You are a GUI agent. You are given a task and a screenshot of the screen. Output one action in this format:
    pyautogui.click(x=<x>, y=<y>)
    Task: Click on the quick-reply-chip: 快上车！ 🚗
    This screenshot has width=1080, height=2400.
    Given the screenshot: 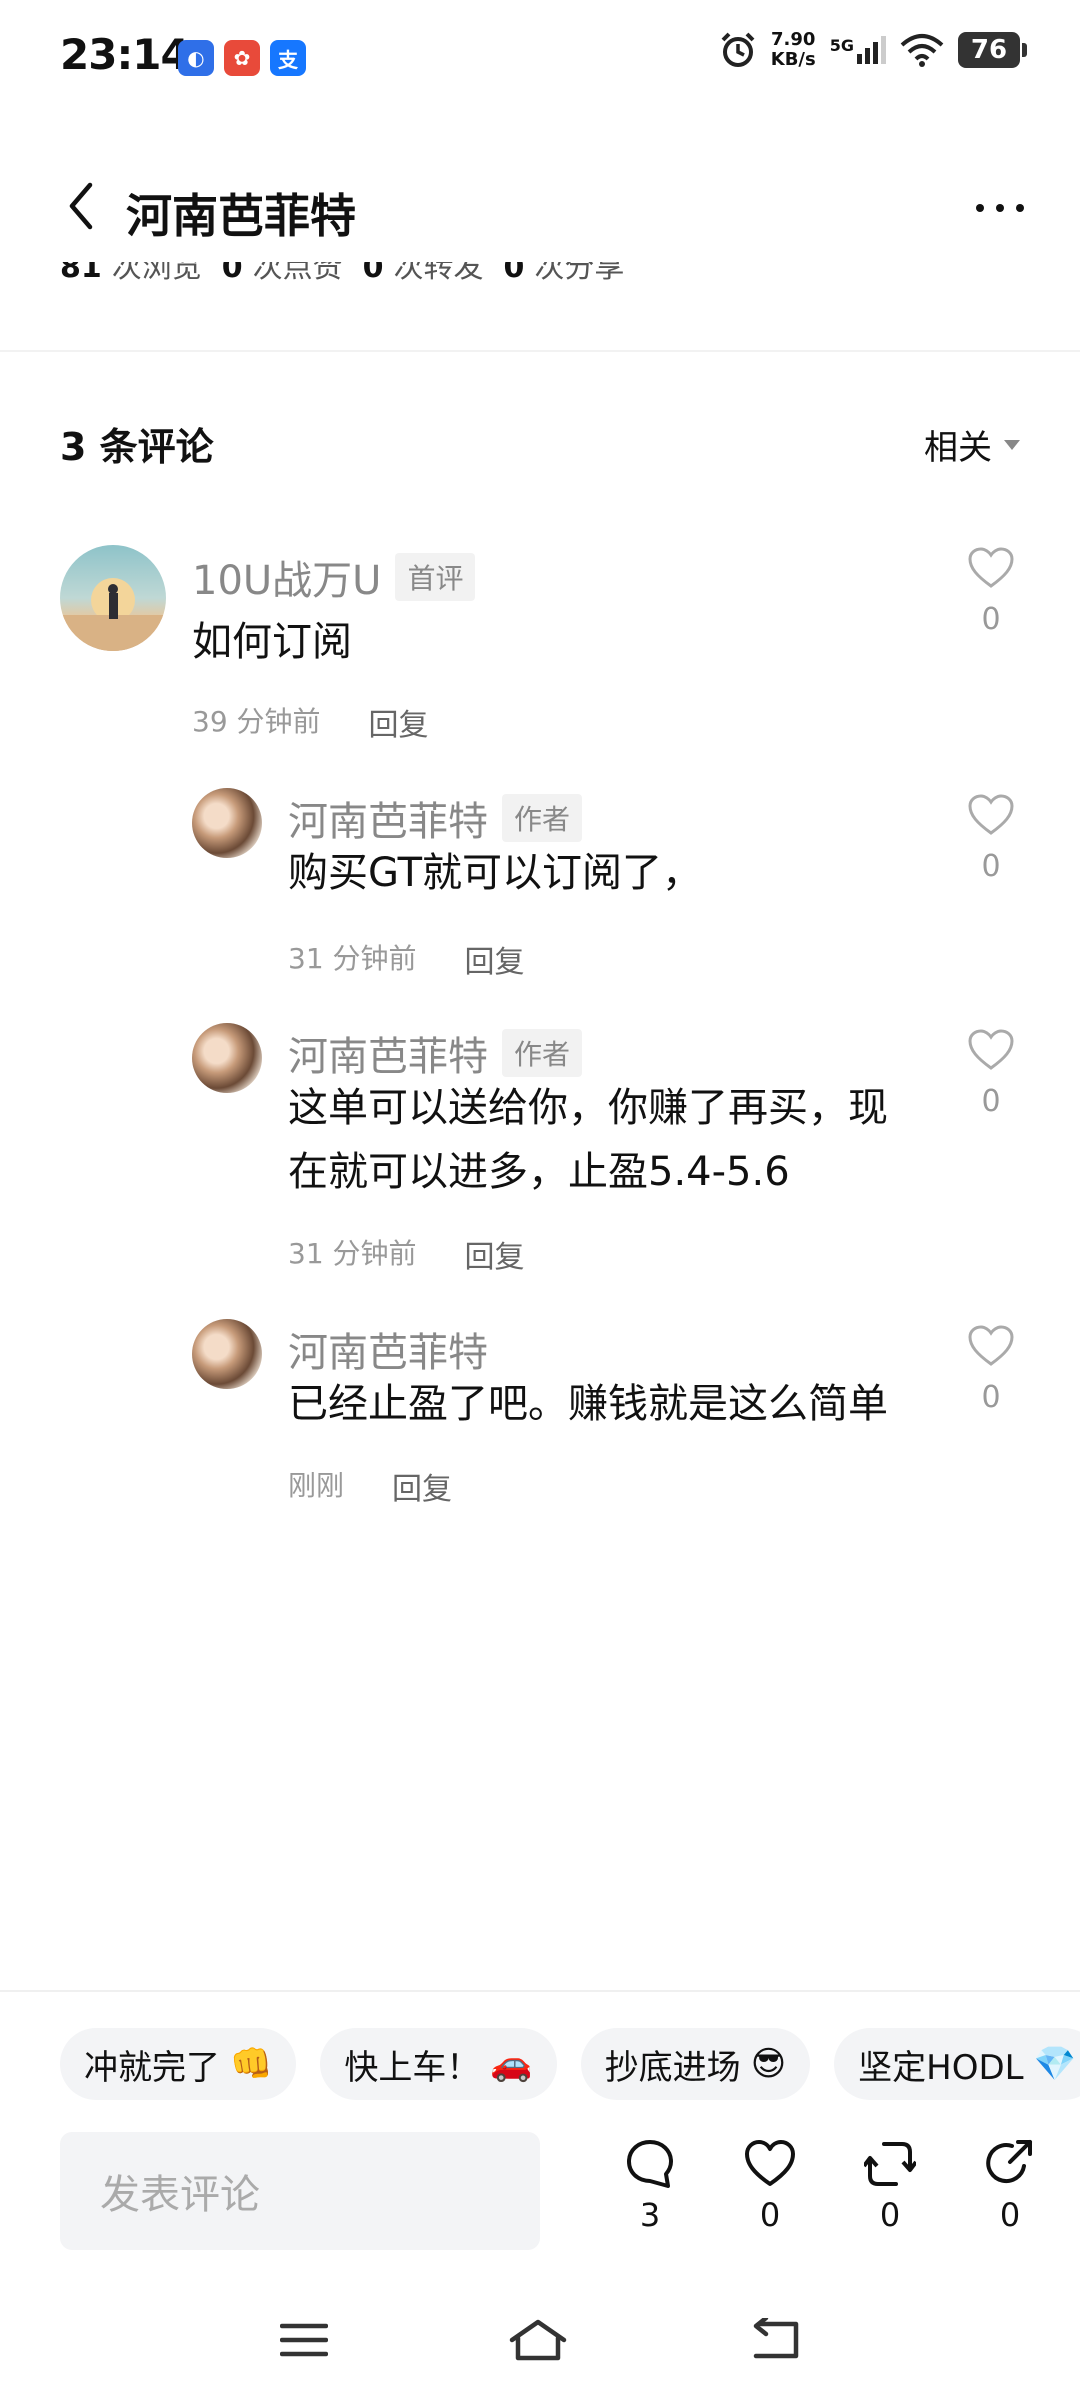 What is the action you would take?
    pyautogui.click(x=438, y=2064)
    